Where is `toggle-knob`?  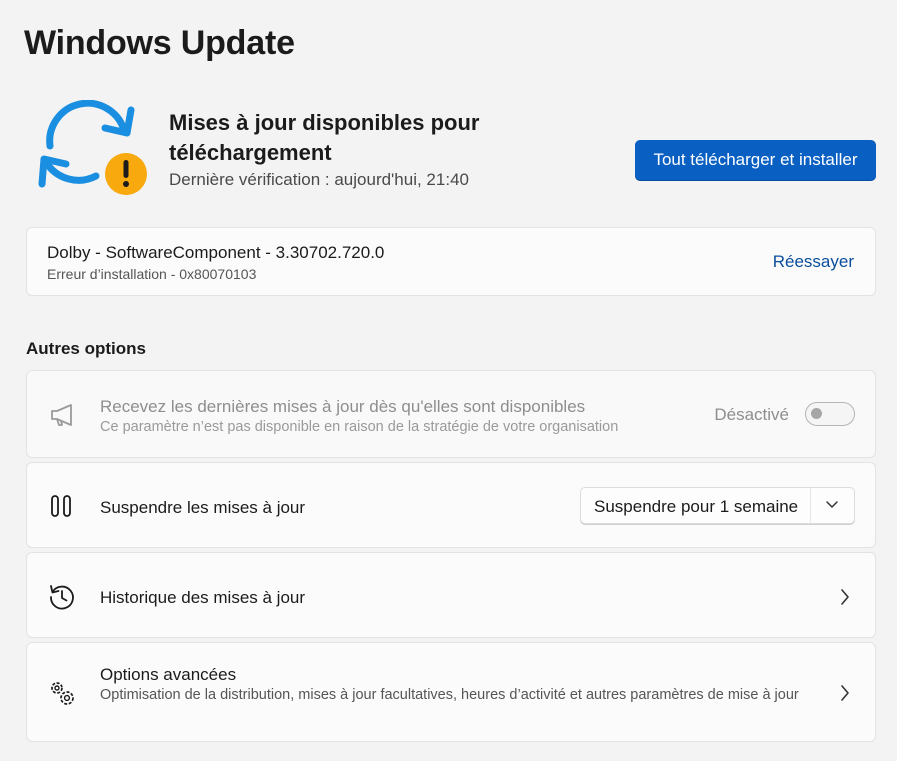 toggle-knob is located at coordinates (816, 413).